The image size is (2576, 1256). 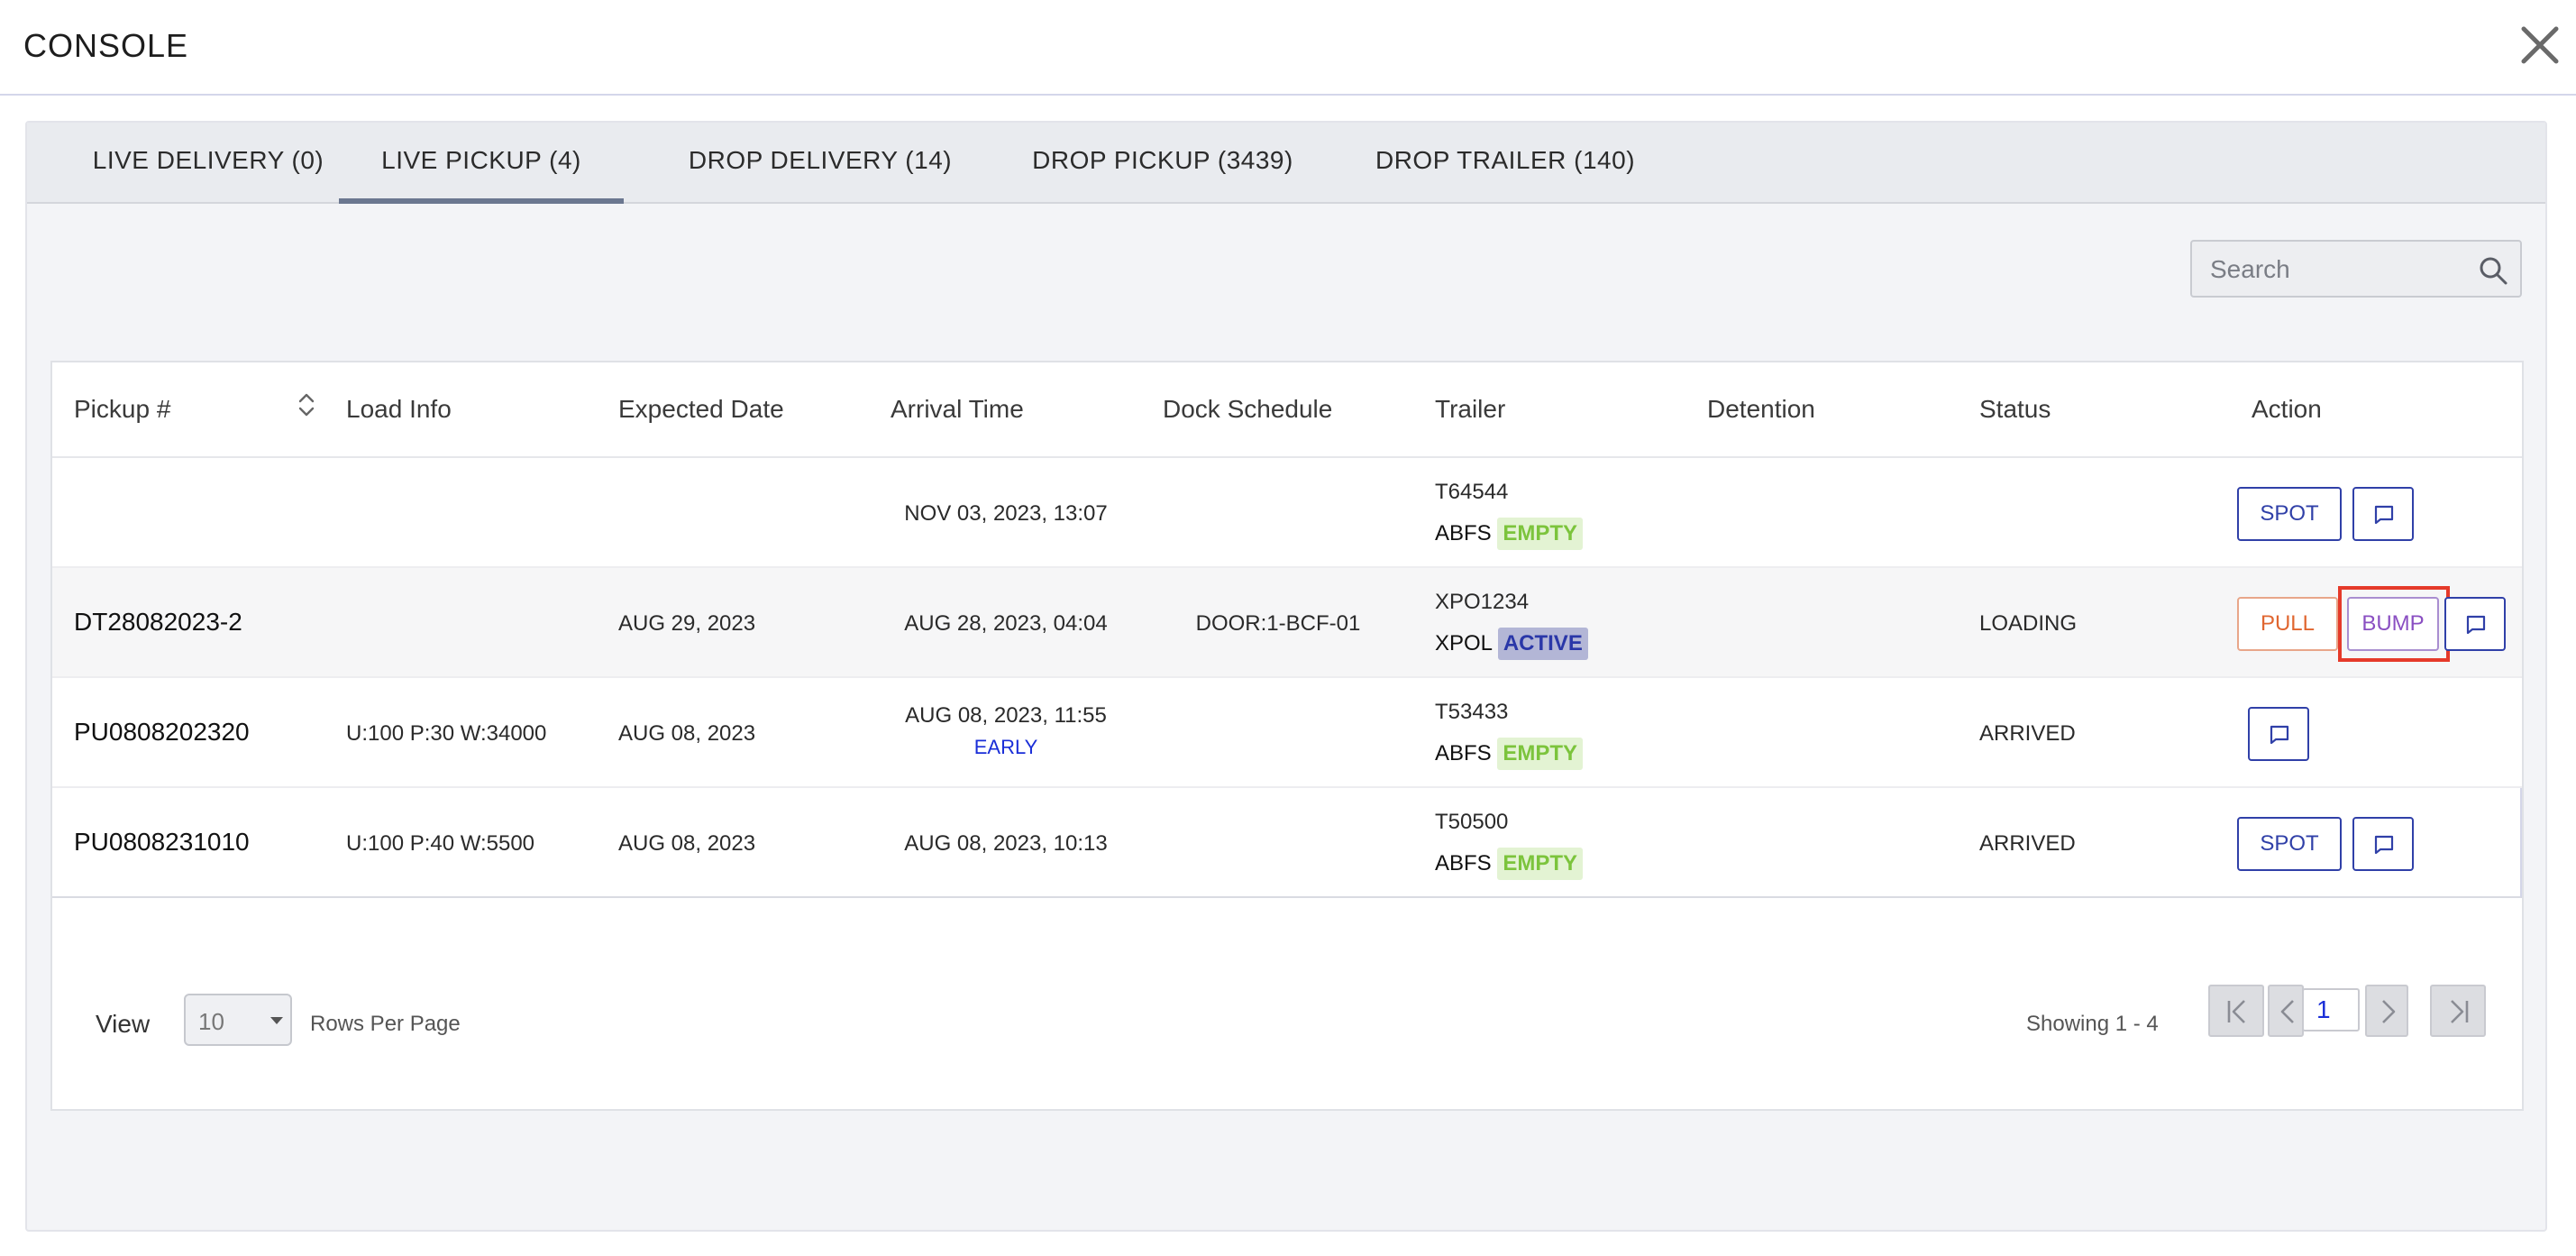 I want to click on tab-live-delivery: LIVE DELIVERY (0), so click(x=208, y=163).